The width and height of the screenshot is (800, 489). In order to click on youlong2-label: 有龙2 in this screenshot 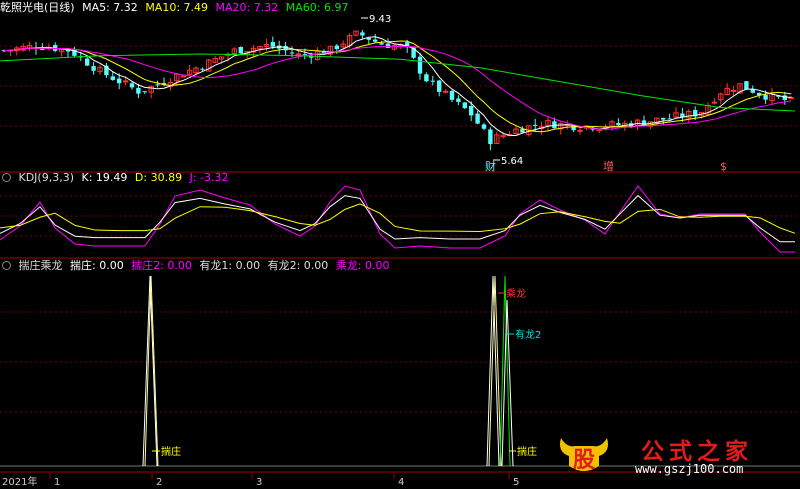, I will do `click(528, 334)`.